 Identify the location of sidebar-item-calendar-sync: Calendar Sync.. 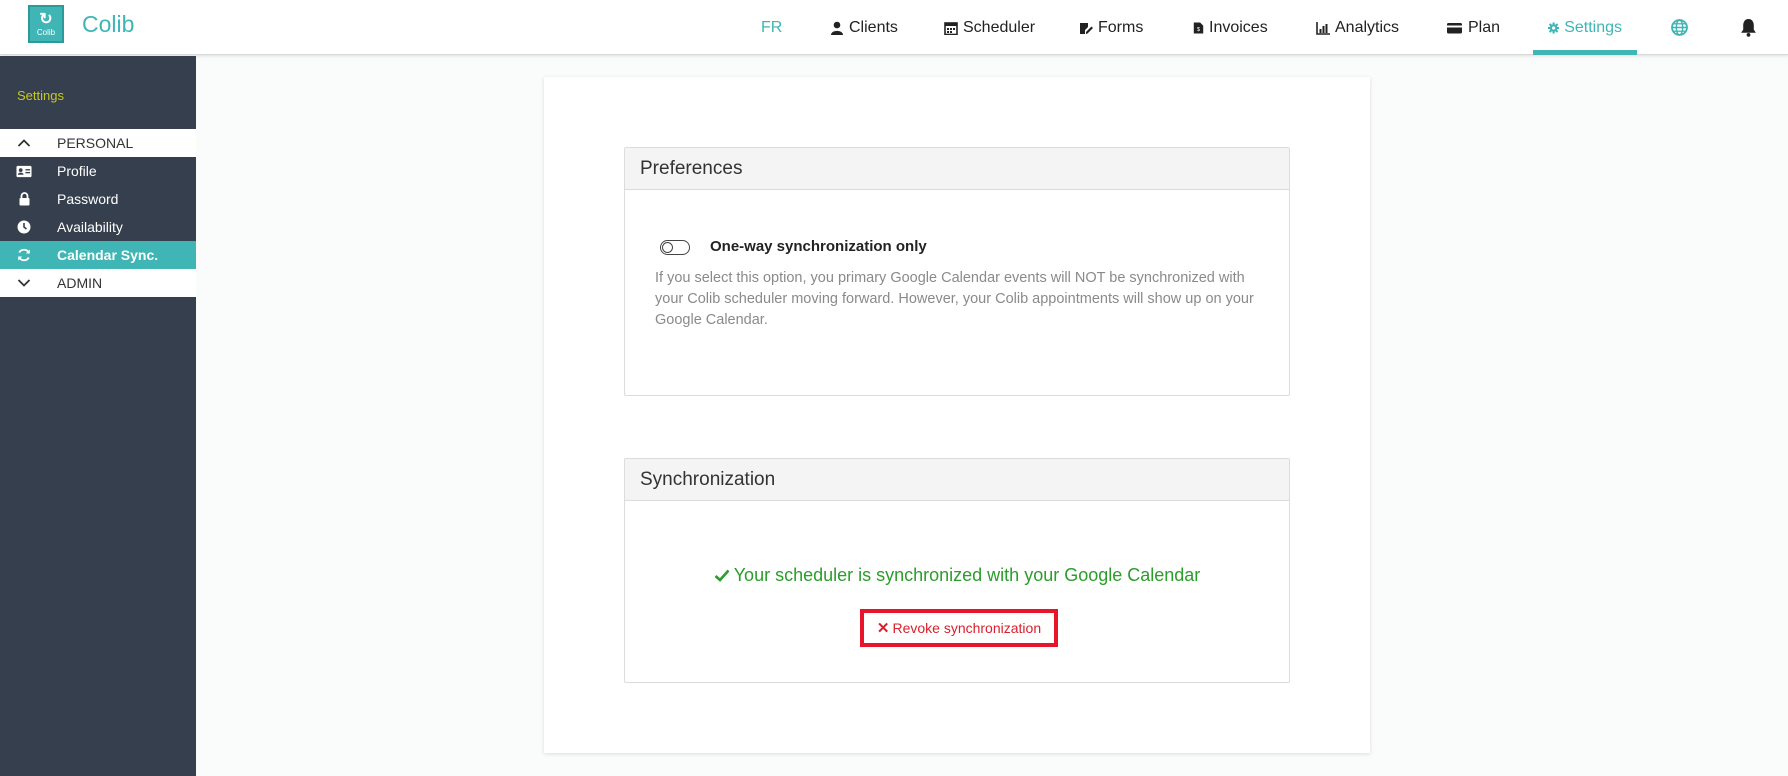
(98, 255).